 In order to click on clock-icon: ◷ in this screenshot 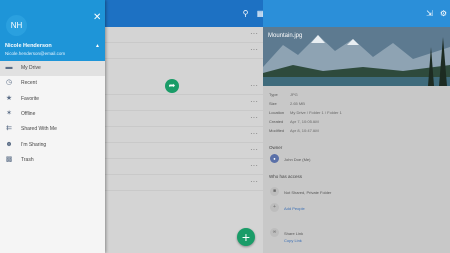, I will do `click(9, 82)`.